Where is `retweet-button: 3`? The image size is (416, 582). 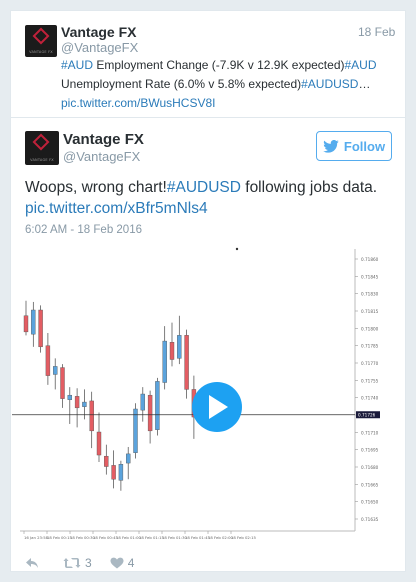 retweet-button: 3 is located at coordinates (77, 563).